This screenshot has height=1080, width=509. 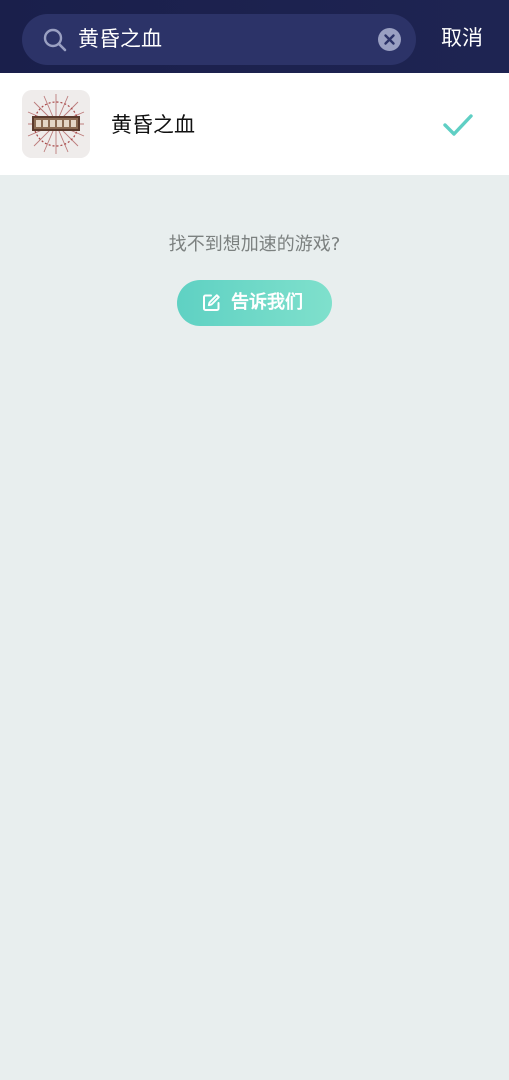 I want to click on check-icon, so click(x=458, y=125).